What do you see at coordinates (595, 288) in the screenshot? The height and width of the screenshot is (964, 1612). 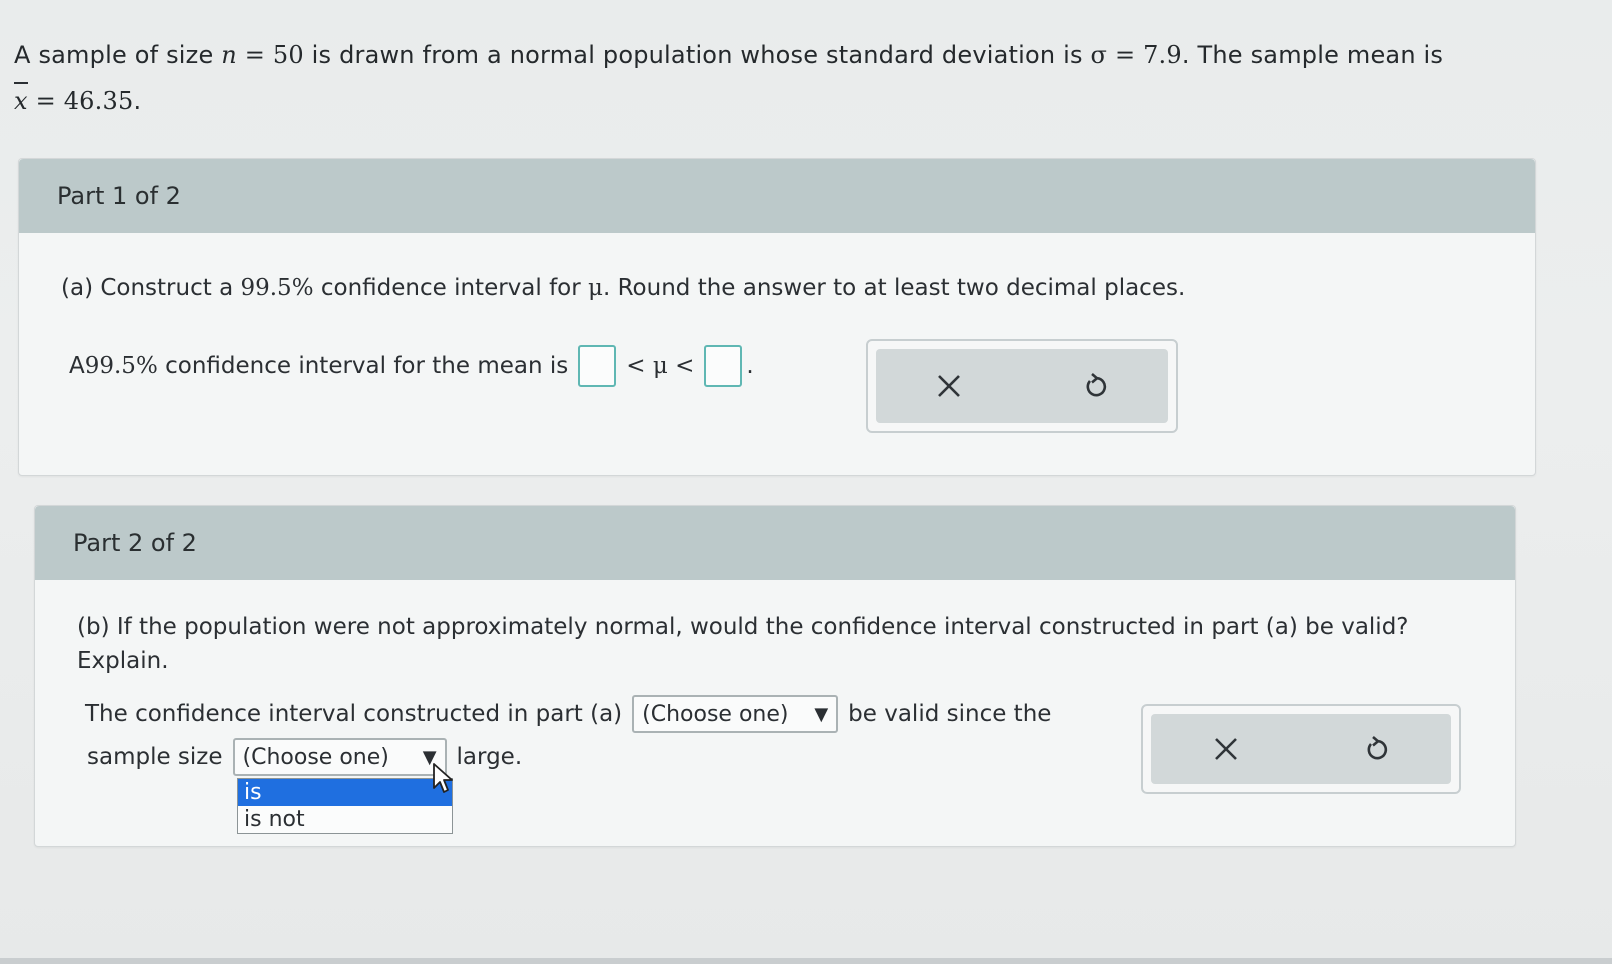 I see `mu-symbol: μ` at bounding box center [595, 288].